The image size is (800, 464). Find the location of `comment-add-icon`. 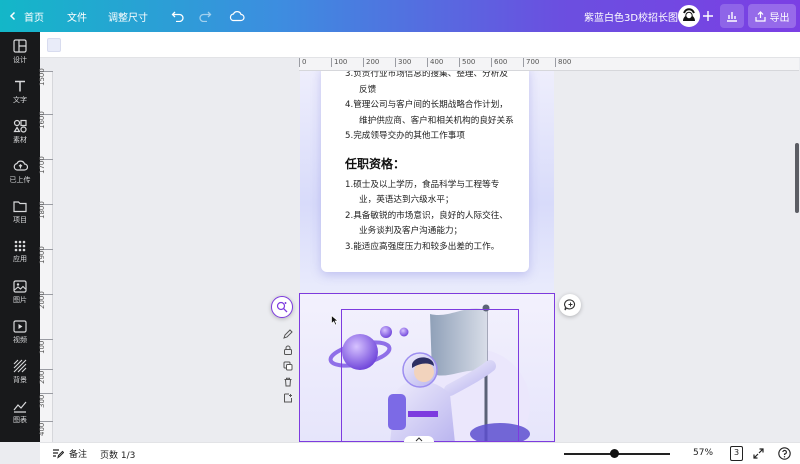

comment-add-icon is located at coordinates (569, 305).